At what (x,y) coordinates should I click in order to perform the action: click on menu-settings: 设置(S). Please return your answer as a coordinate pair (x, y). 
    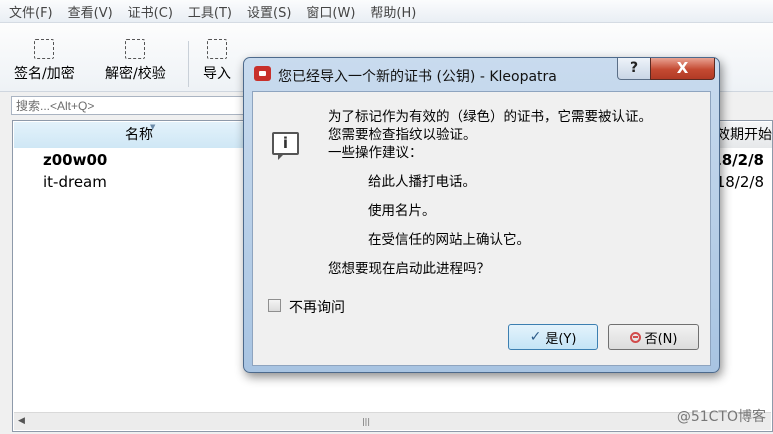
    Looking at the image, I should click on (269, 11).